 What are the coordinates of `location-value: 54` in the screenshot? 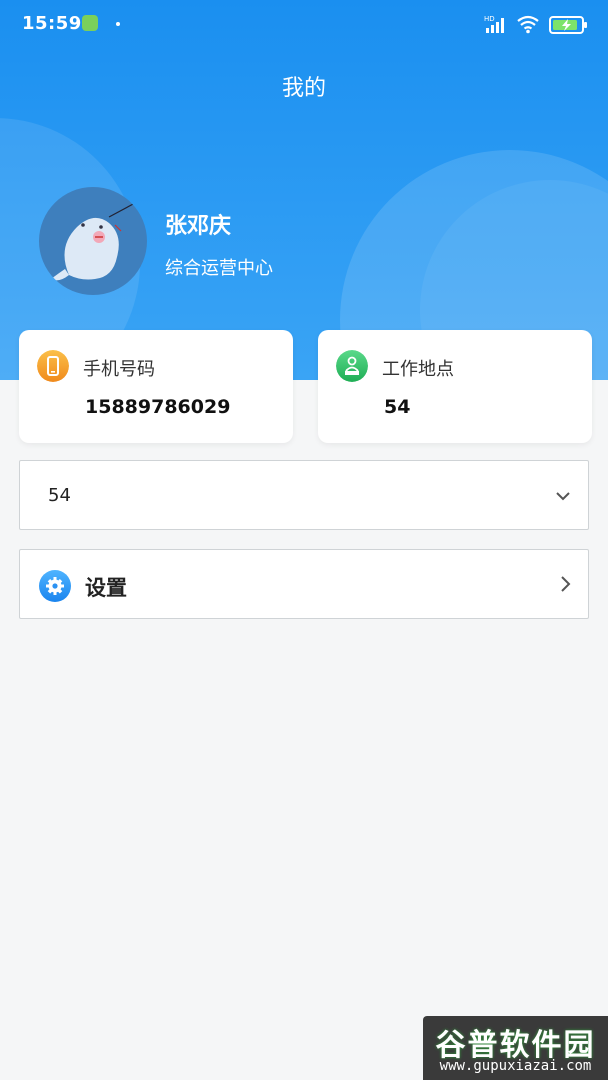 It's located at (397, 407).